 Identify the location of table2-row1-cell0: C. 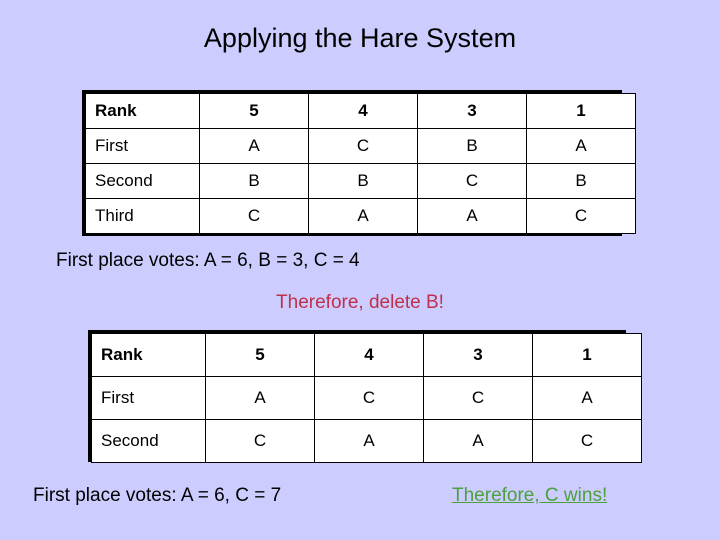
(260, 441).